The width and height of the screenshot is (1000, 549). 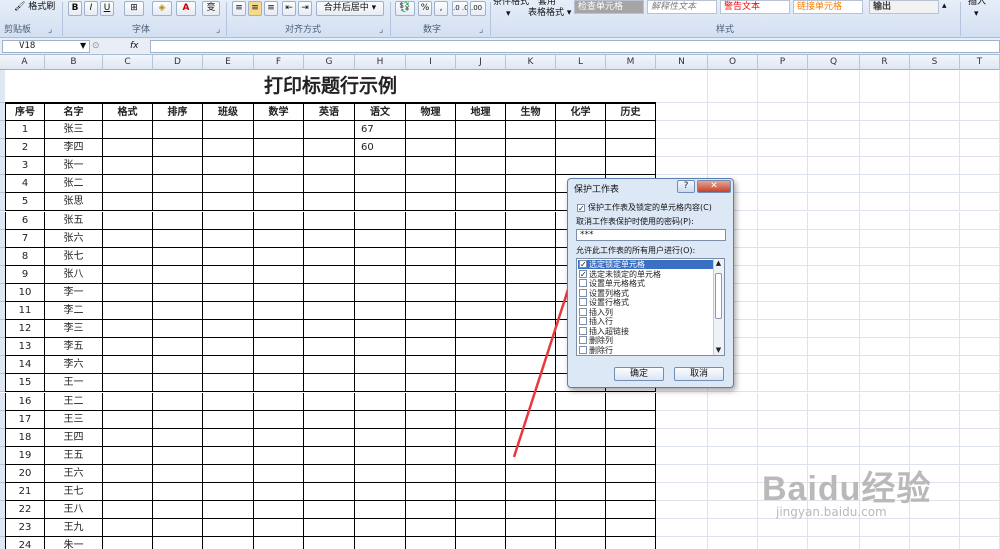 What do you see at coordinates (646, 302) in the screenshot?
I see `permission-item: 设置行格式` at bounding box center [646, 302].